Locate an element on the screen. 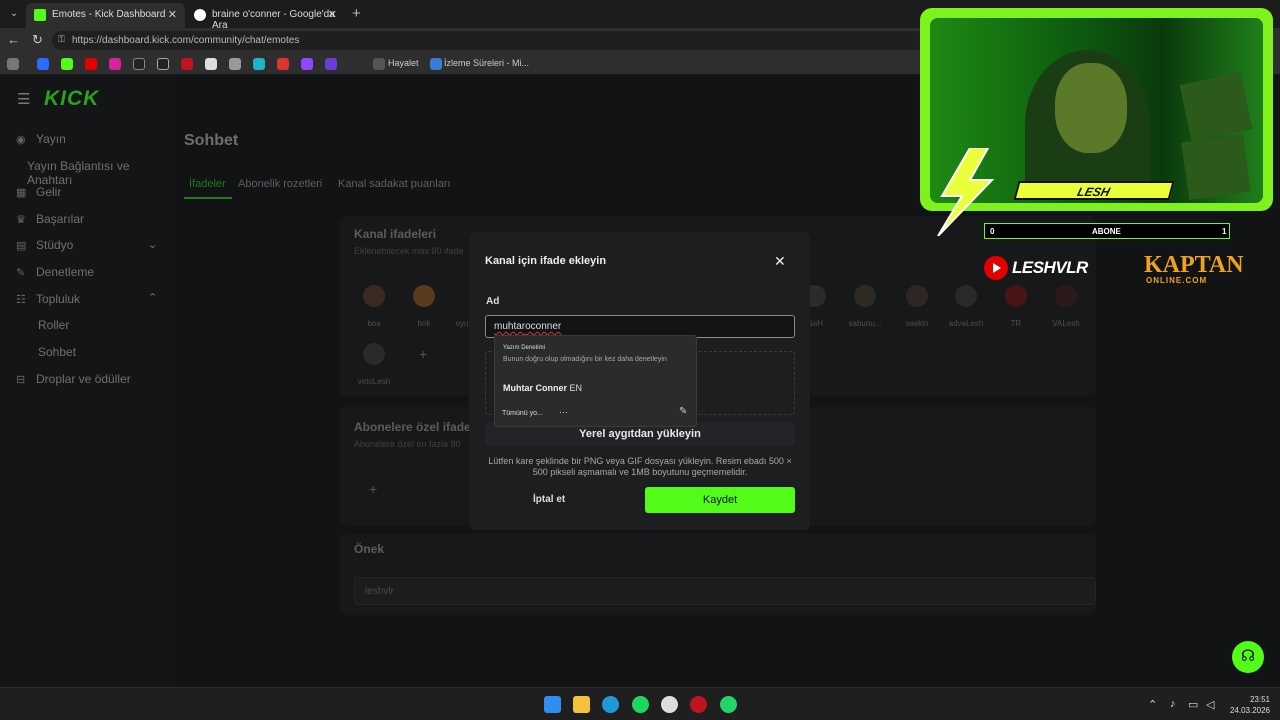 This screenshot has width=1280, height=720. add-sub-emote-icon: + is located at coordinates (373, 489).